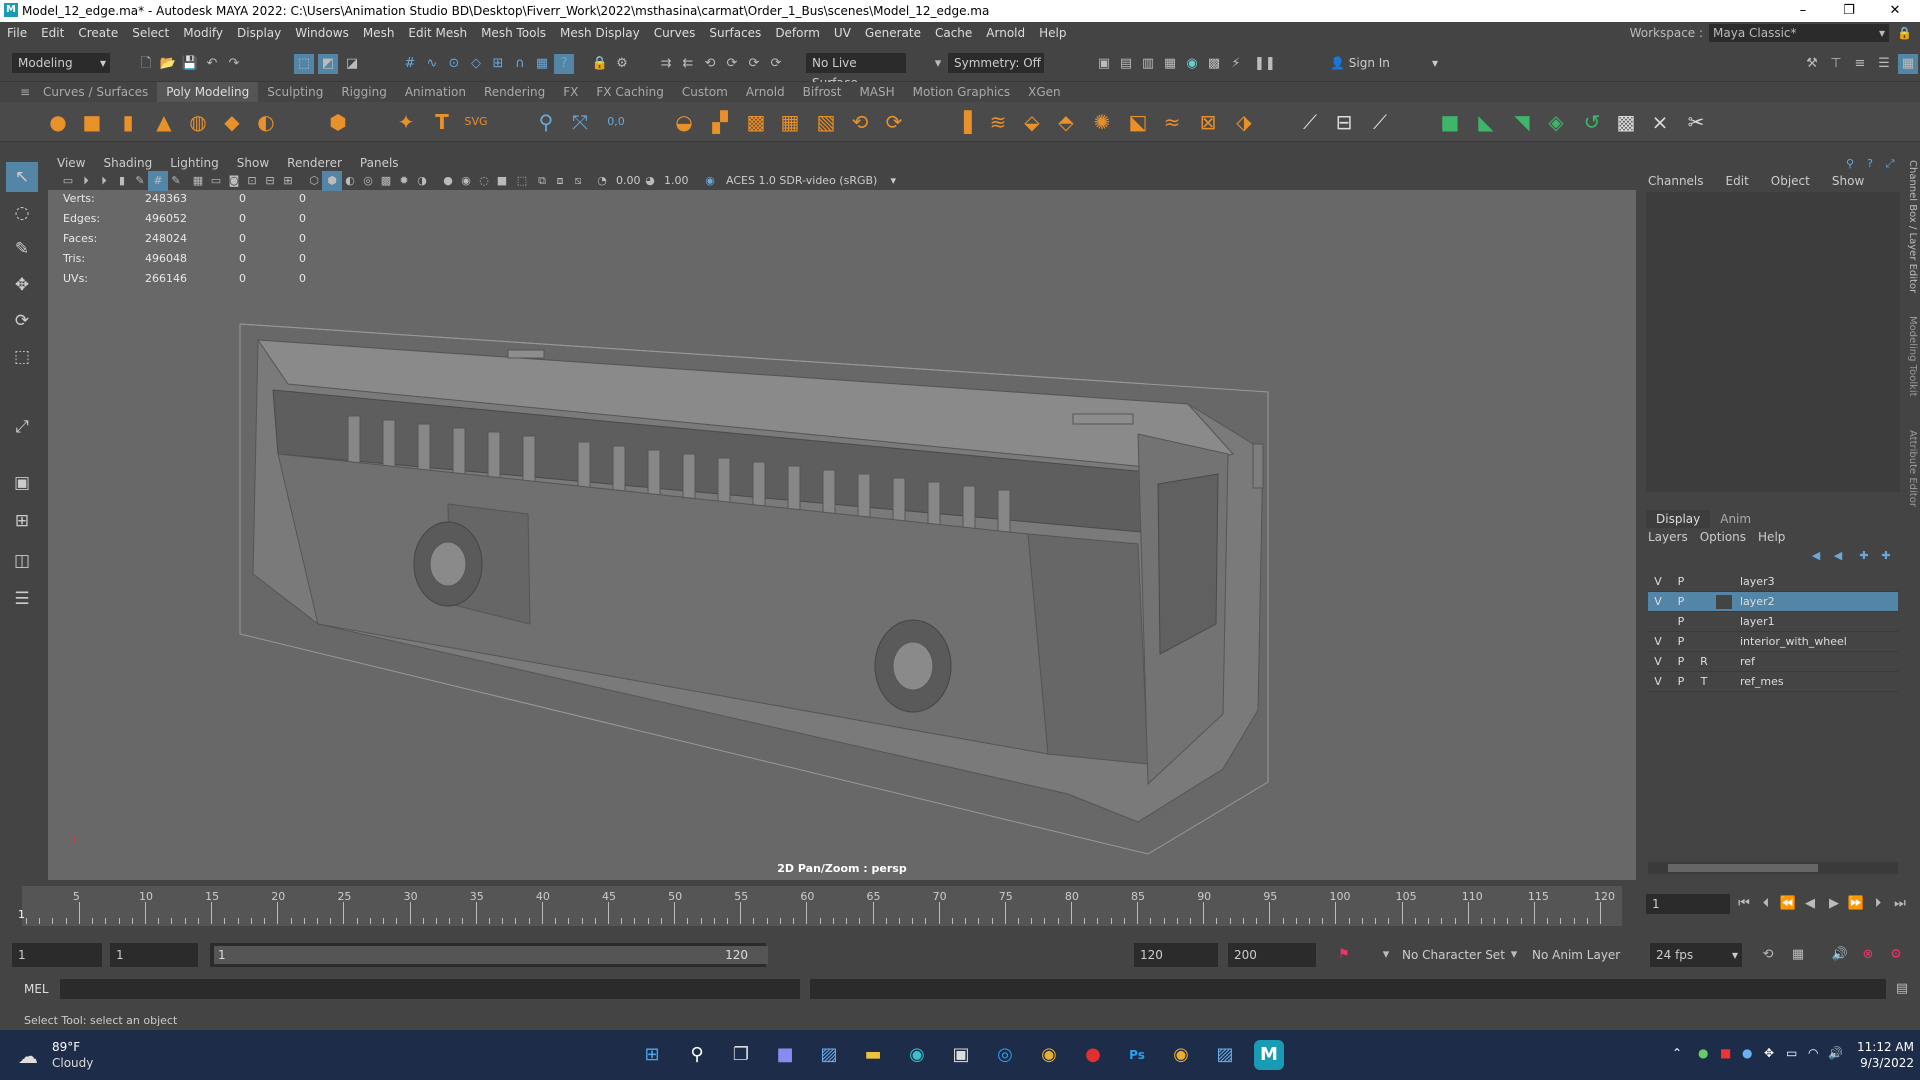  Describe the element at coordinates (259, 33) in the screenshot. I see `menu-display: Display` at that location.